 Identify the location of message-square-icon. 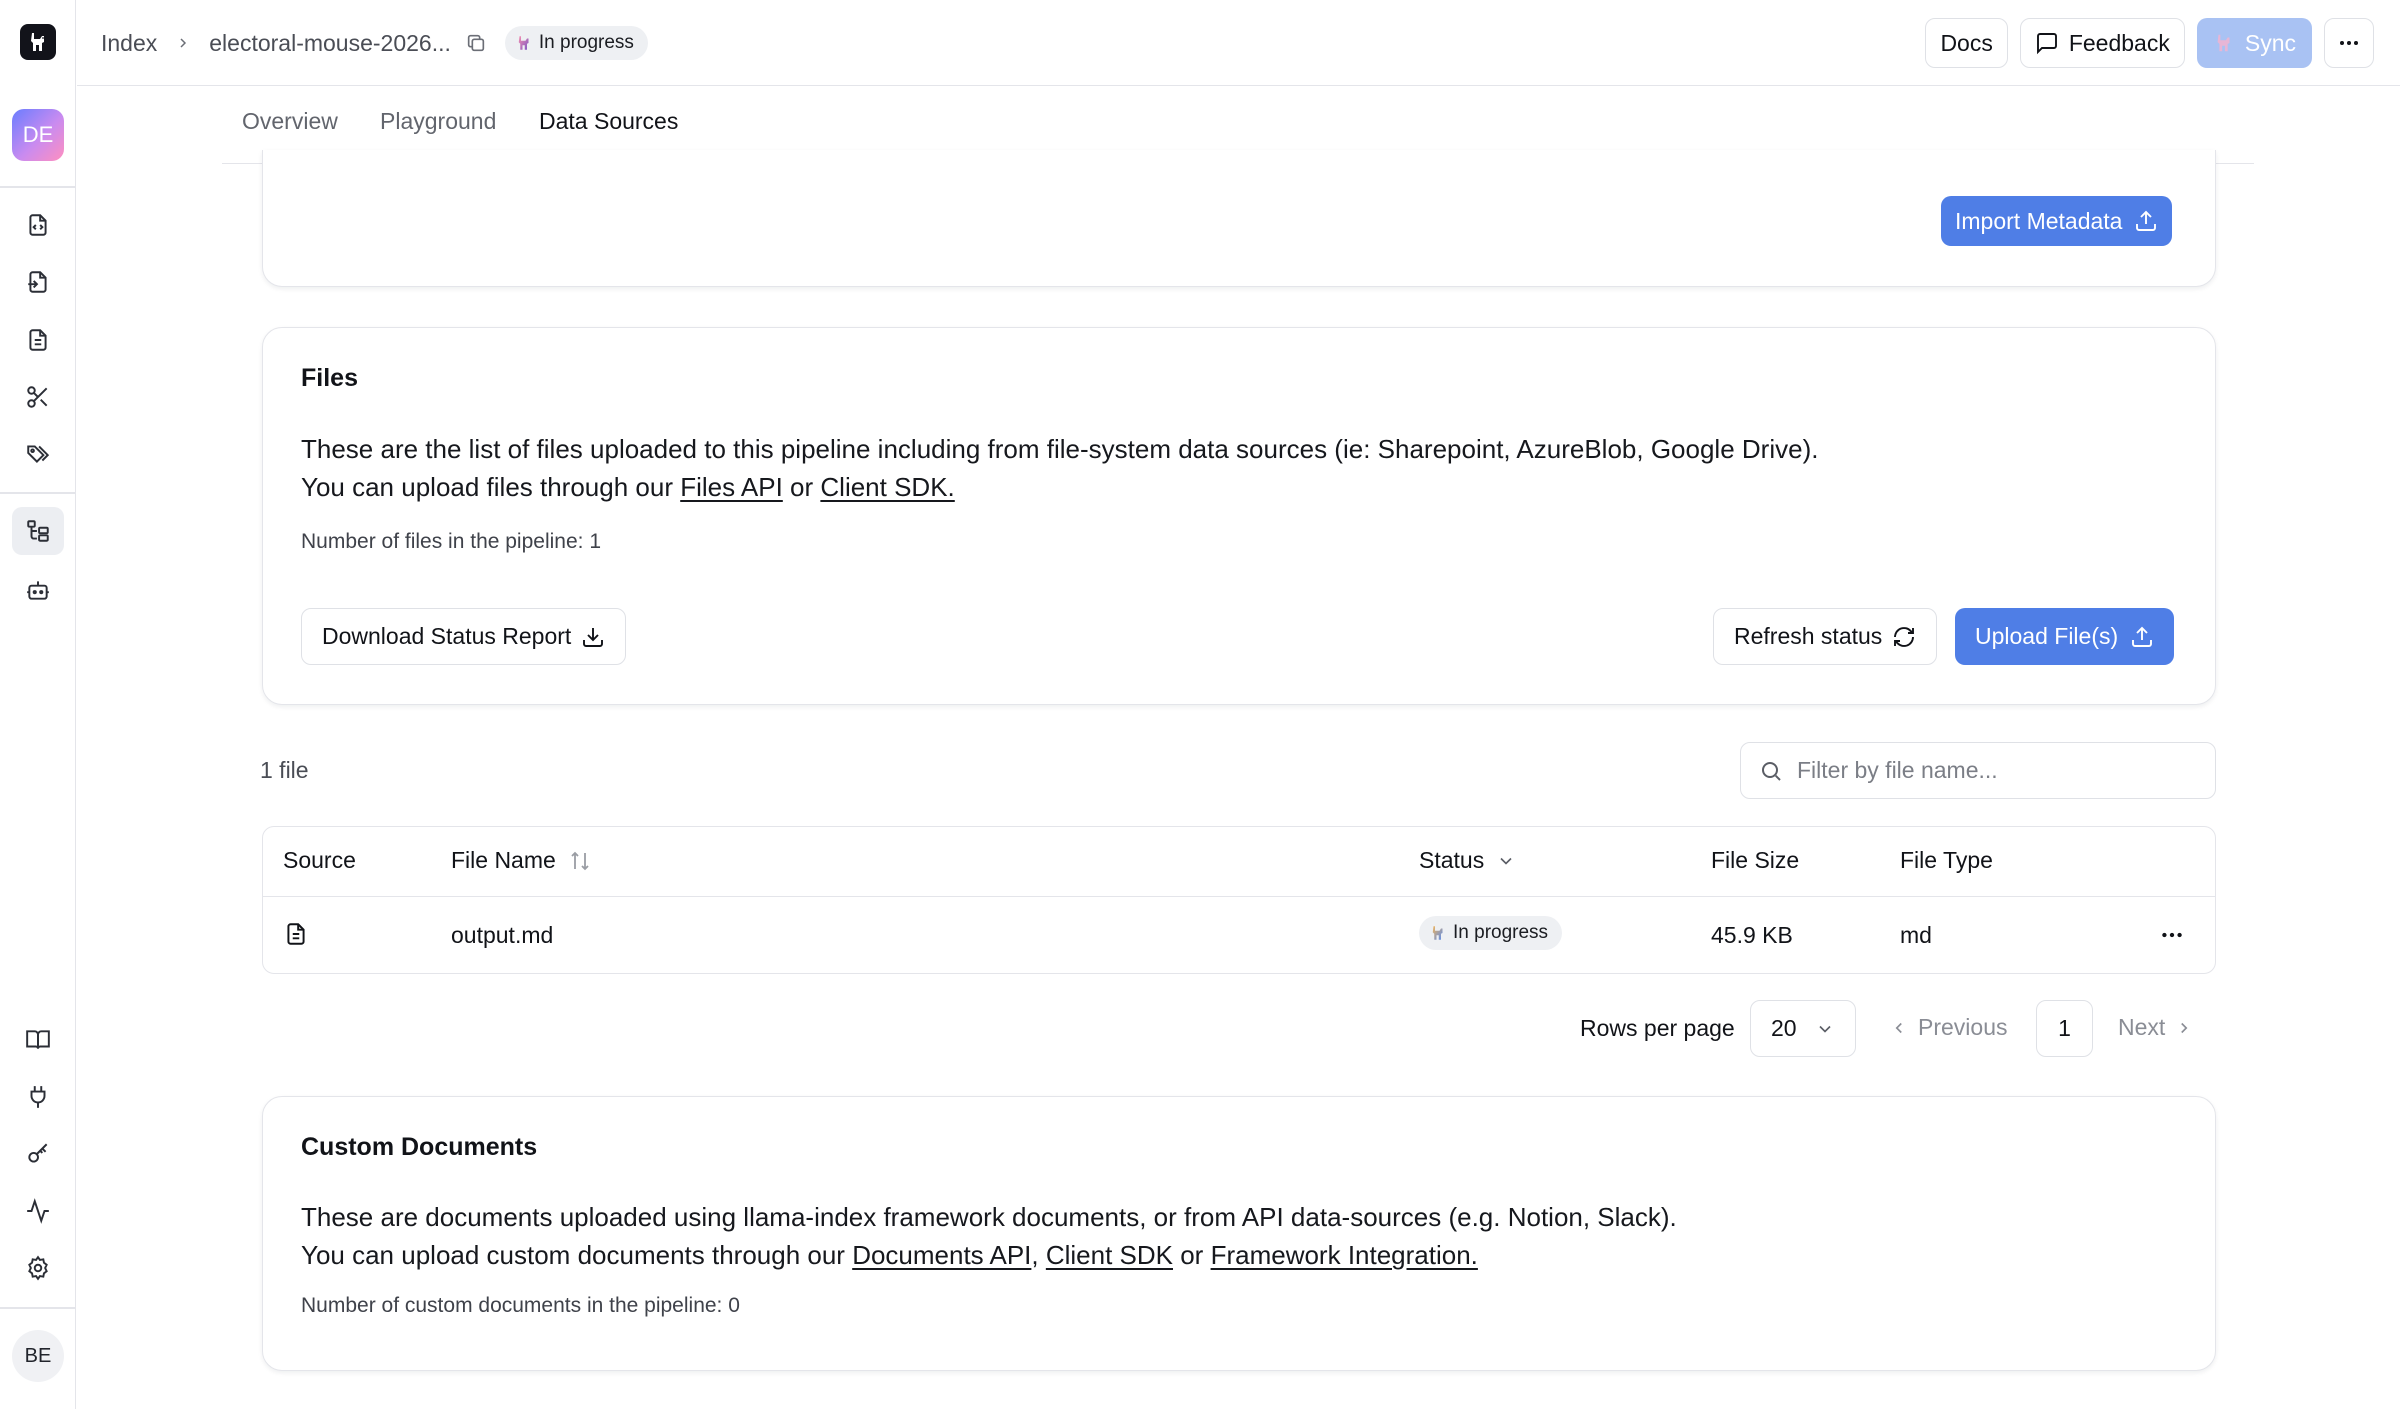
(2047, 43).